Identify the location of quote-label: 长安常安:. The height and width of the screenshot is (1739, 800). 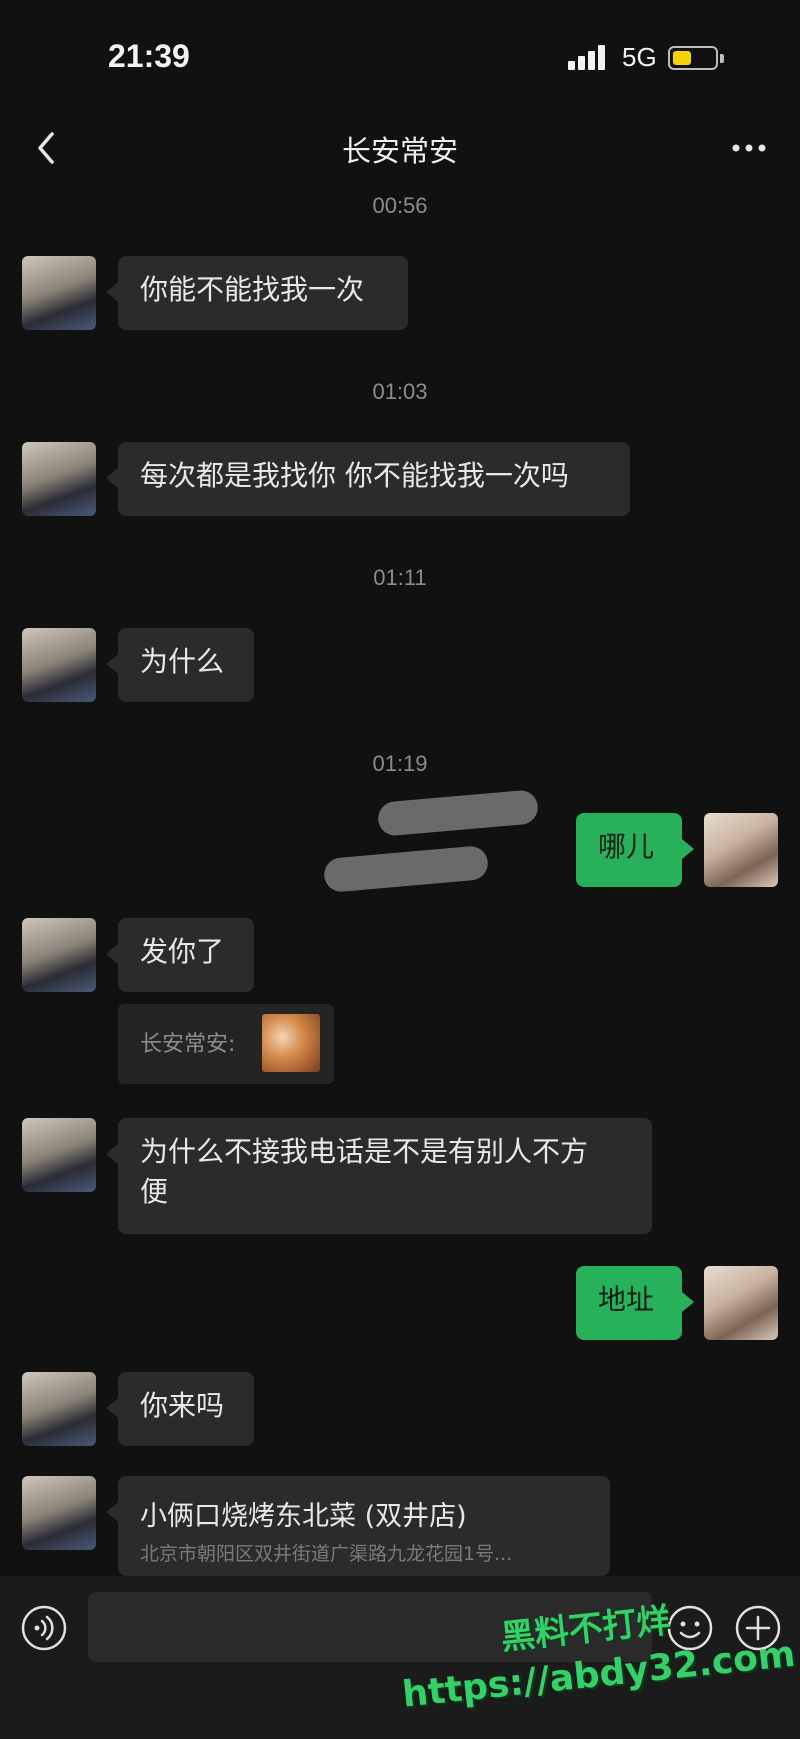
(188, 1044).